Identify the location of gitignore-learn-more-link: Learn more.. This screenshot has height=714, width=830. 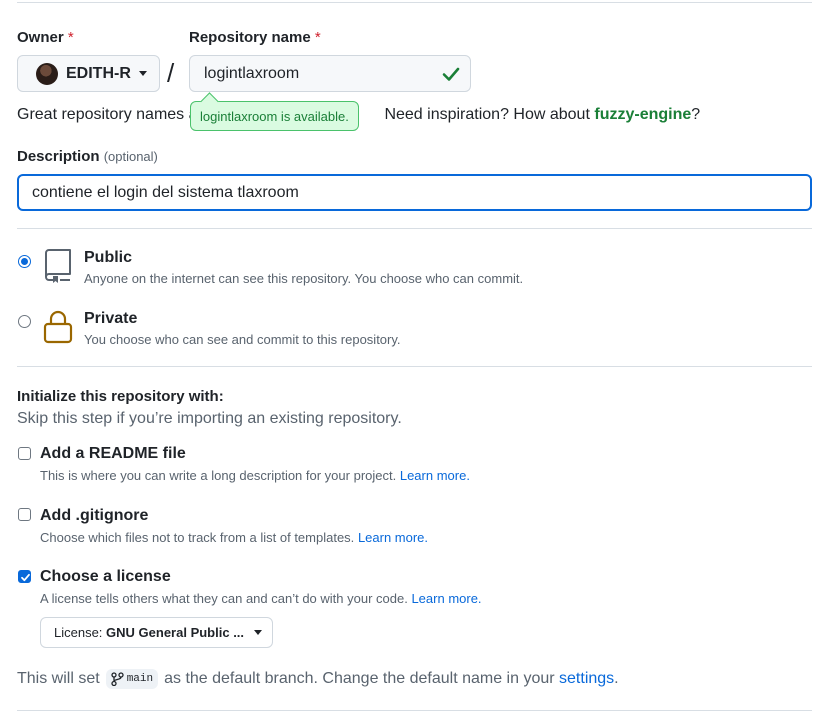
(393, 537).